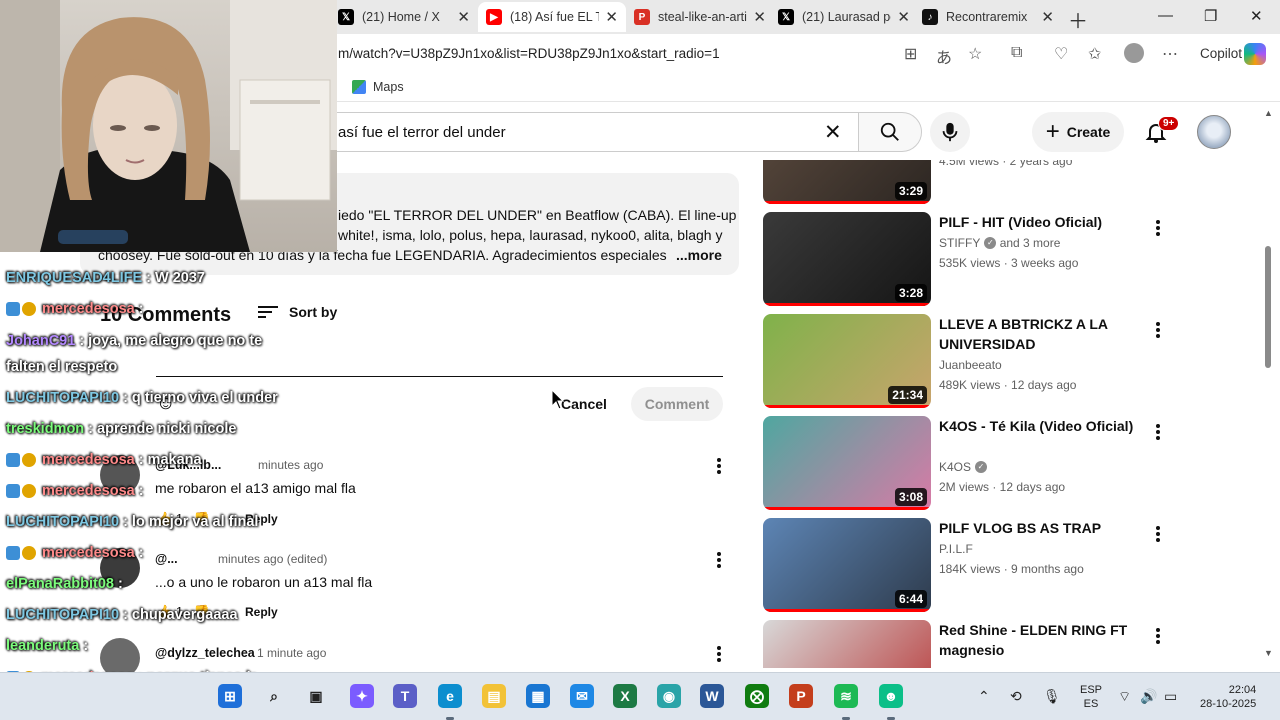 The height and width of the screenshot is (720, 1280). I want to click on battery-icon: ▭, so click(1170, 696).